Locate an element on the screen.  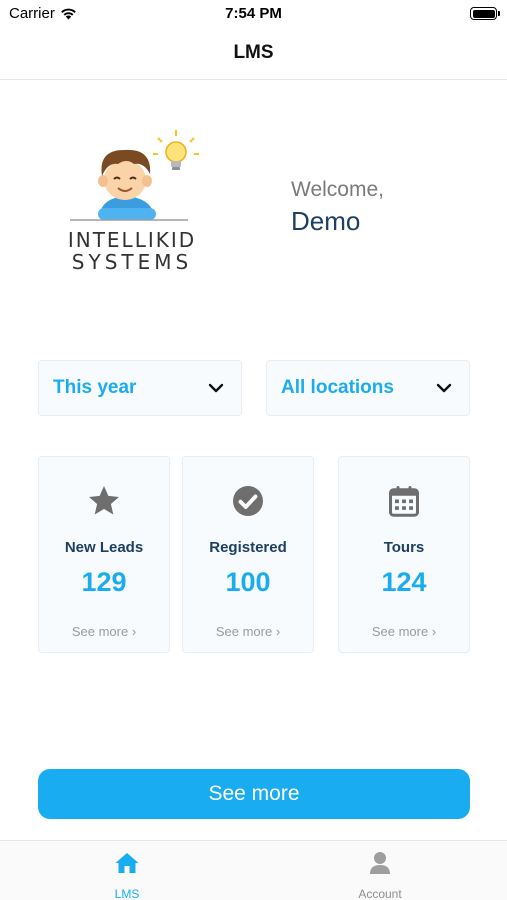
period-selected-label: This year is located at coordinates (95, 387).